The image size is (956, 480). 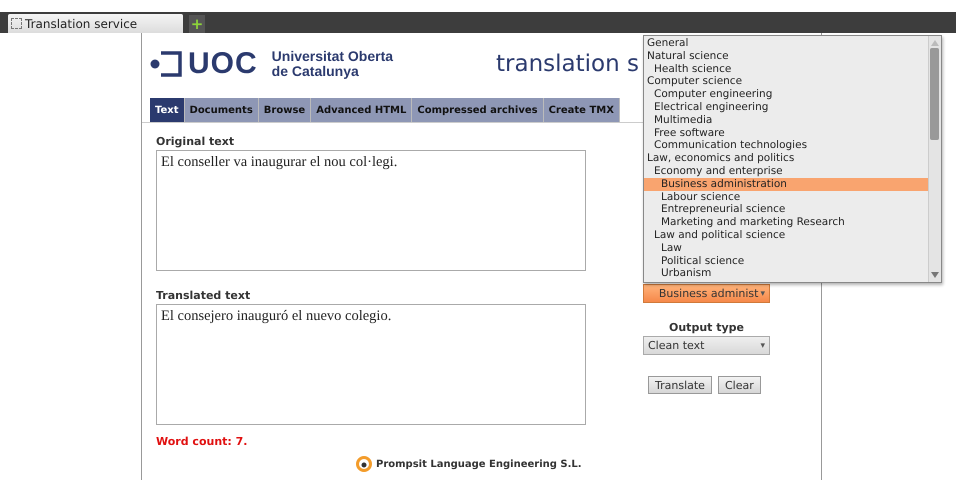 I want to click on ring-logo-icon, so click(x=364, y=464).